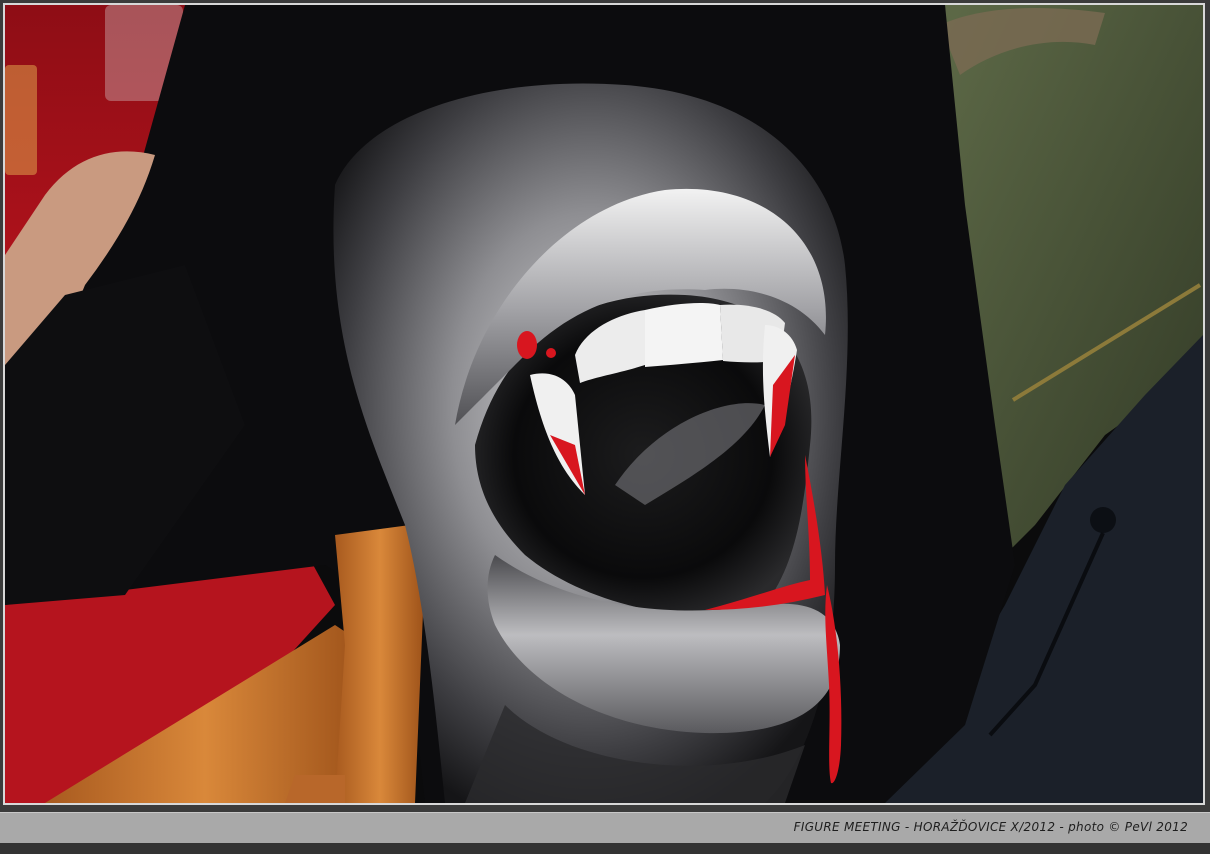  What do you see at coordinates (684, 334) in the screenshot?
I see `tooth` at bounding box center [684, 334].